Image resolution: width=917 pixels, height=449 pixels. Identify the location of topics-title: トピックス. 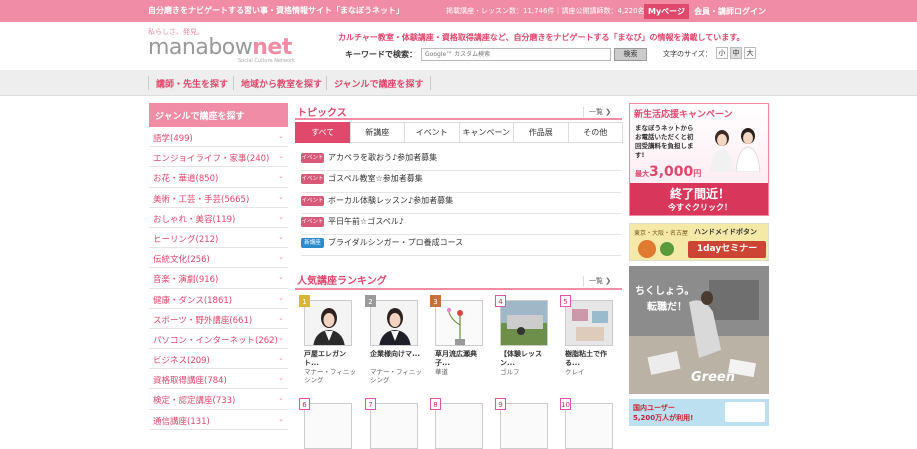
(322, 113).